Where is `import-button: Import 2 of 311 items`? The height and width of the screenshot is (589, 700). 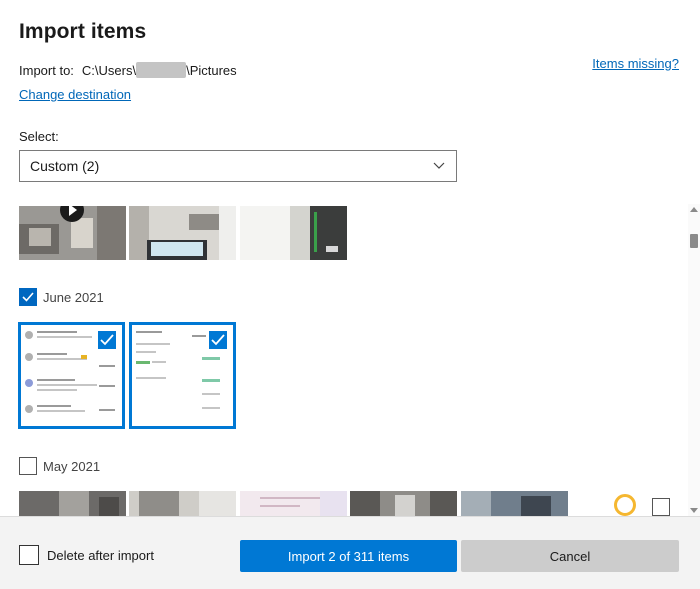
import-button: Import 2 of 311 items is located at coordinates (348, 556).